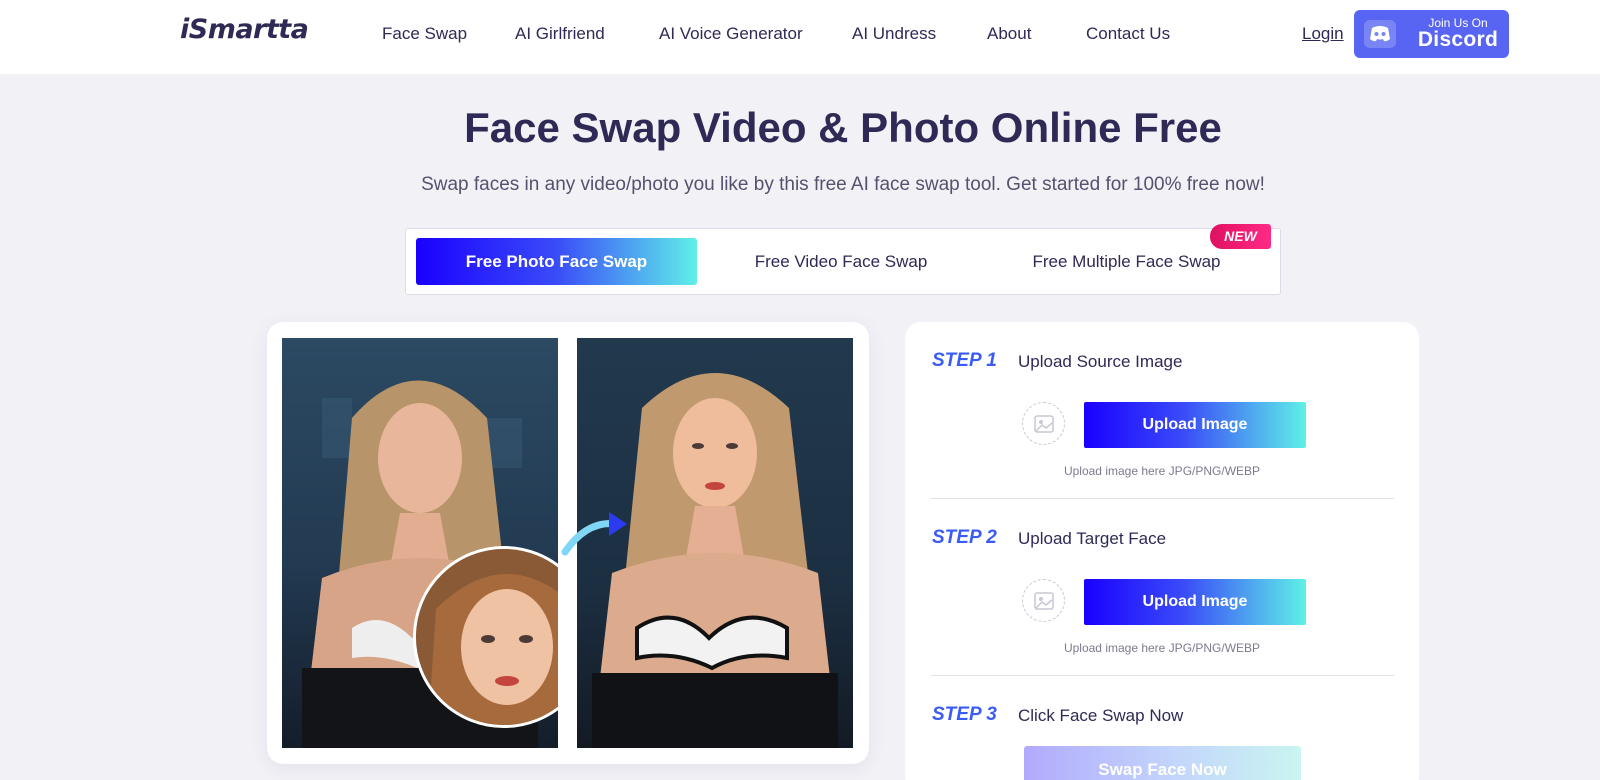 This screenshot has height=780, width=1600. What do you see at coordinates (964, 537) in the screenshot?
I see `step-2-label: STEP 2` at bounding box center [964, 537].